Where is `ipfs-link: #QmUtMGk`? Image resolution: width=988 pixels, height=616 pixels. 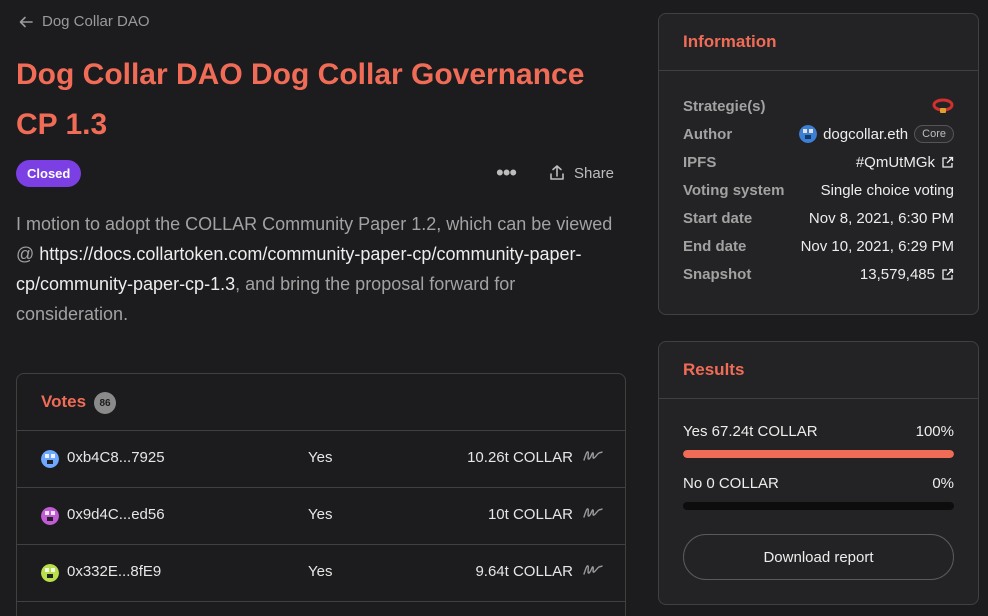 ipfs-link: #QmUtMGk is located at coordinates (905, 162).